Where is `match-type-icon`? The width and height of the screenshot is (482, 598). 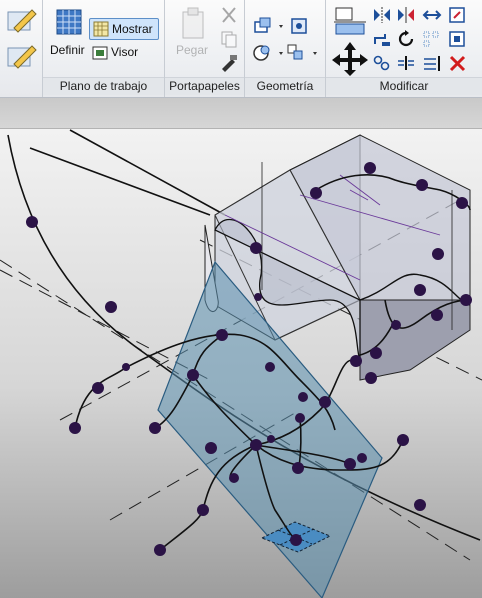
match-type-icon is located at coordinates (229, 63).